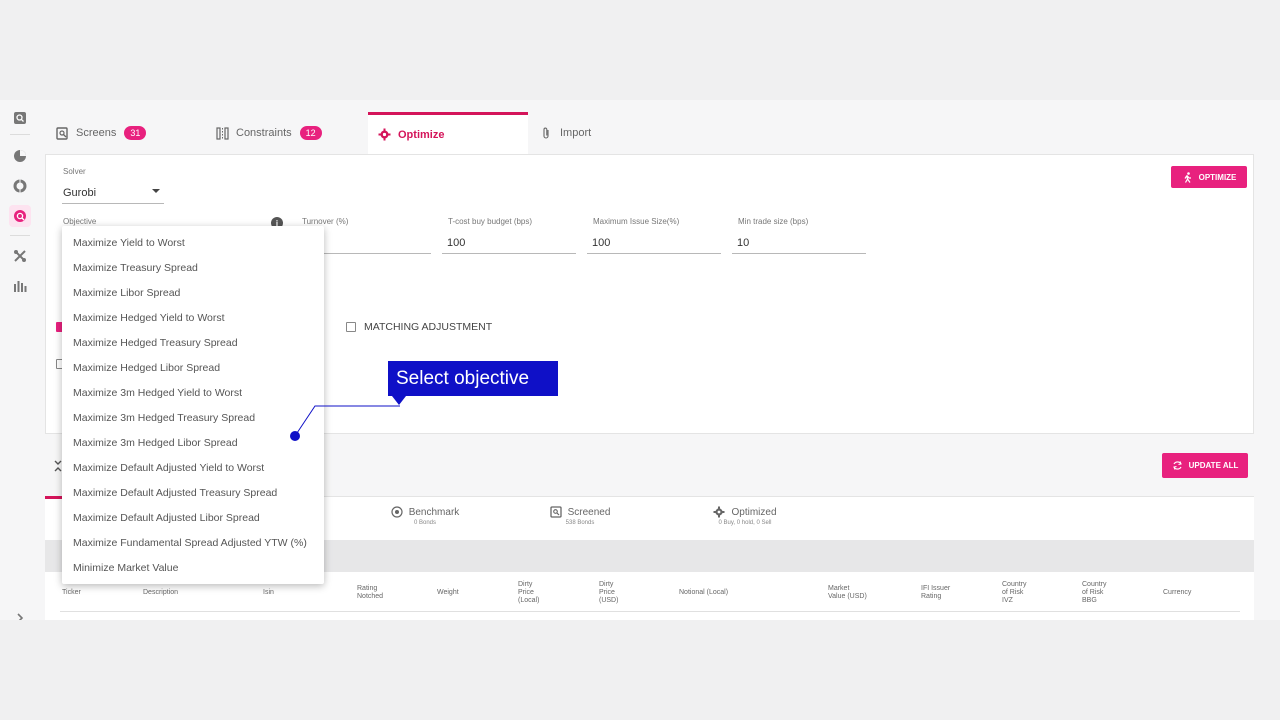 The height and width of the screenshot is (720, 1280). What do you see at coordinates (345, 423) in the screenshot?
I see `callout-leader-line` at bounding box center [345, 423].